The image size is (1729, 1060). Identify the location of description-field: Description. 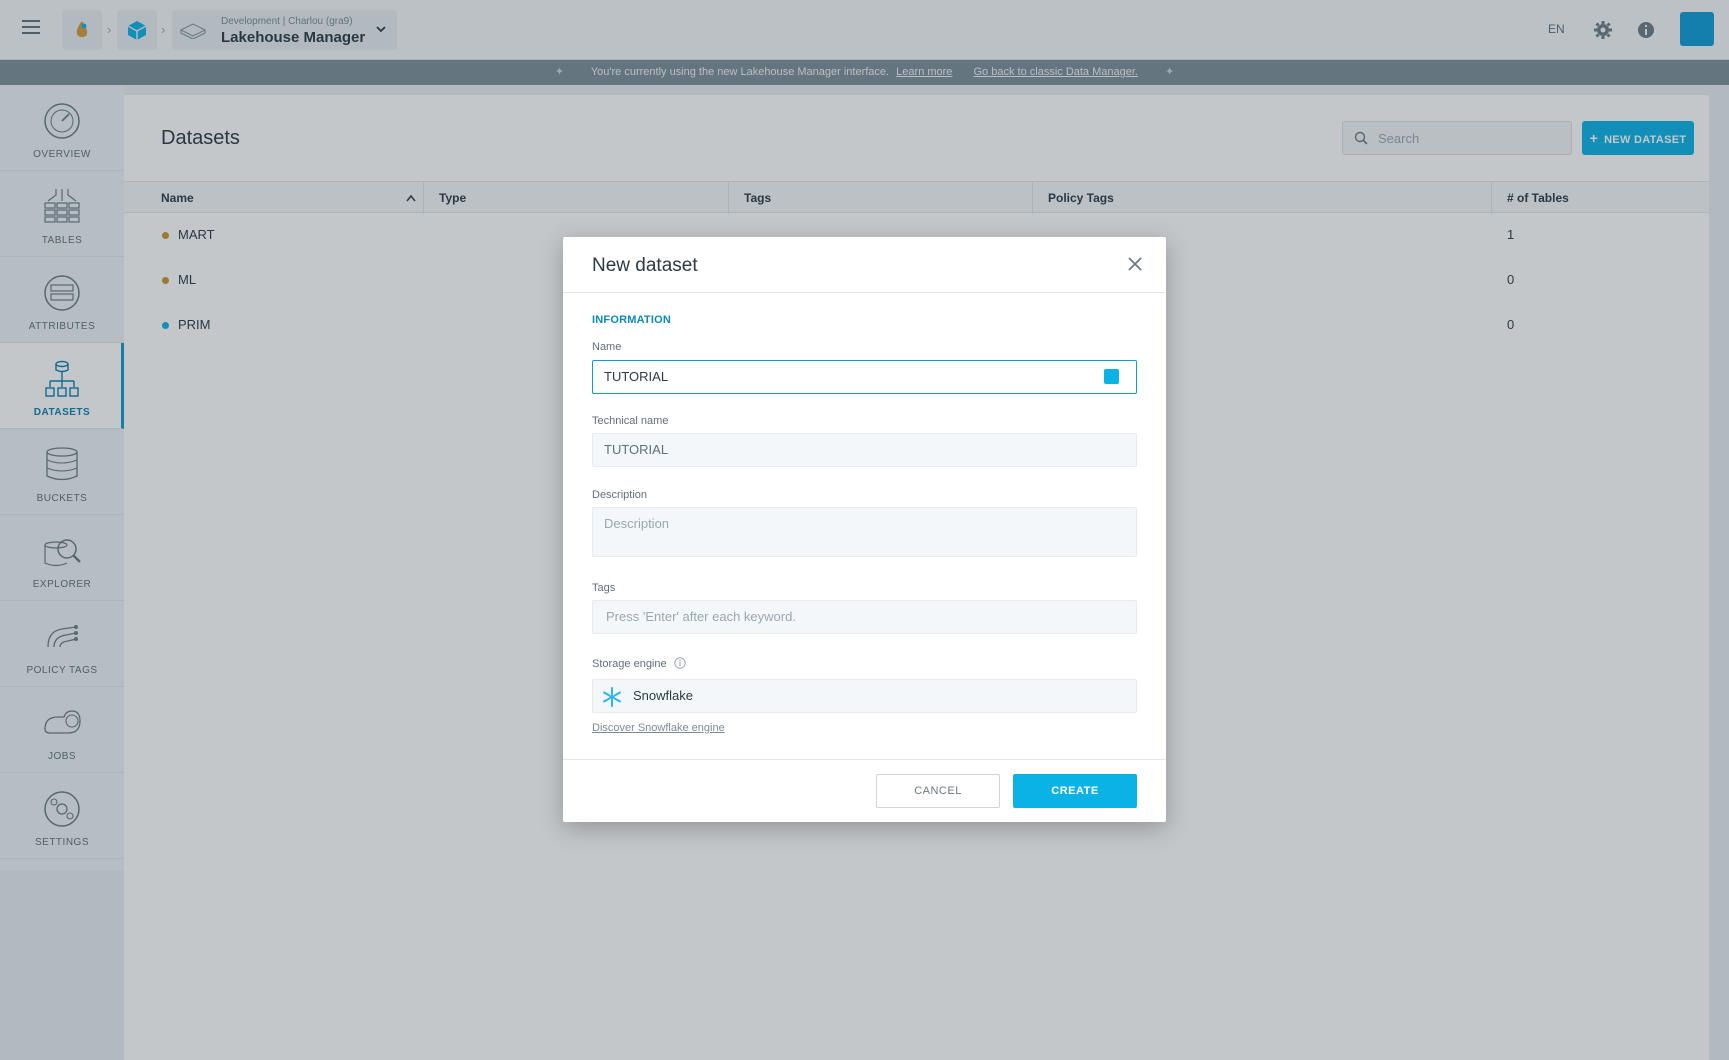
(864, 532).